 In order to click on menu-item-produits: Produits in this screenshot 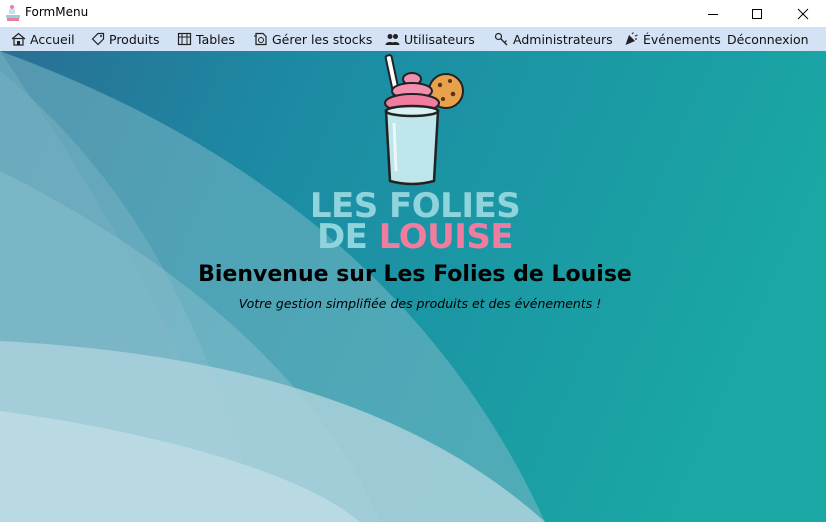, I will do `click(125, 39)`.